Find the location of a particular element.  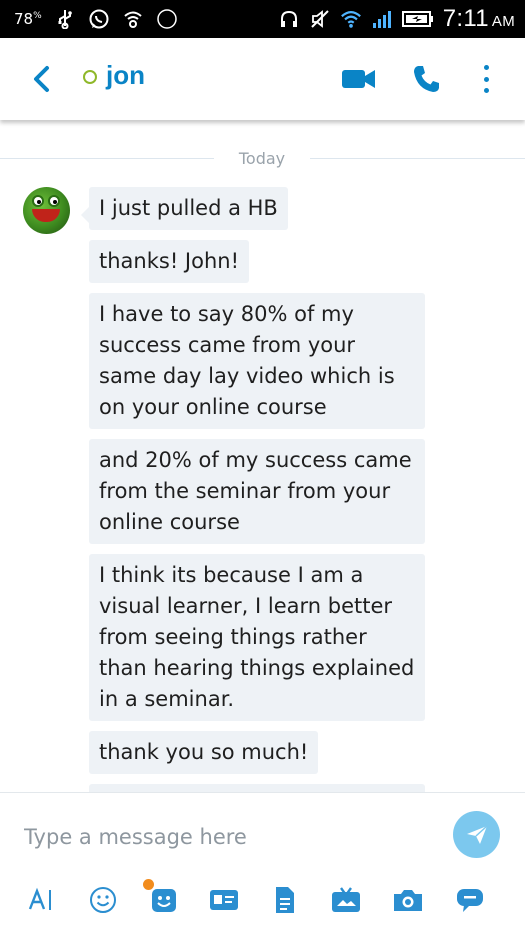

message-input is located at coordinates (224, 837).